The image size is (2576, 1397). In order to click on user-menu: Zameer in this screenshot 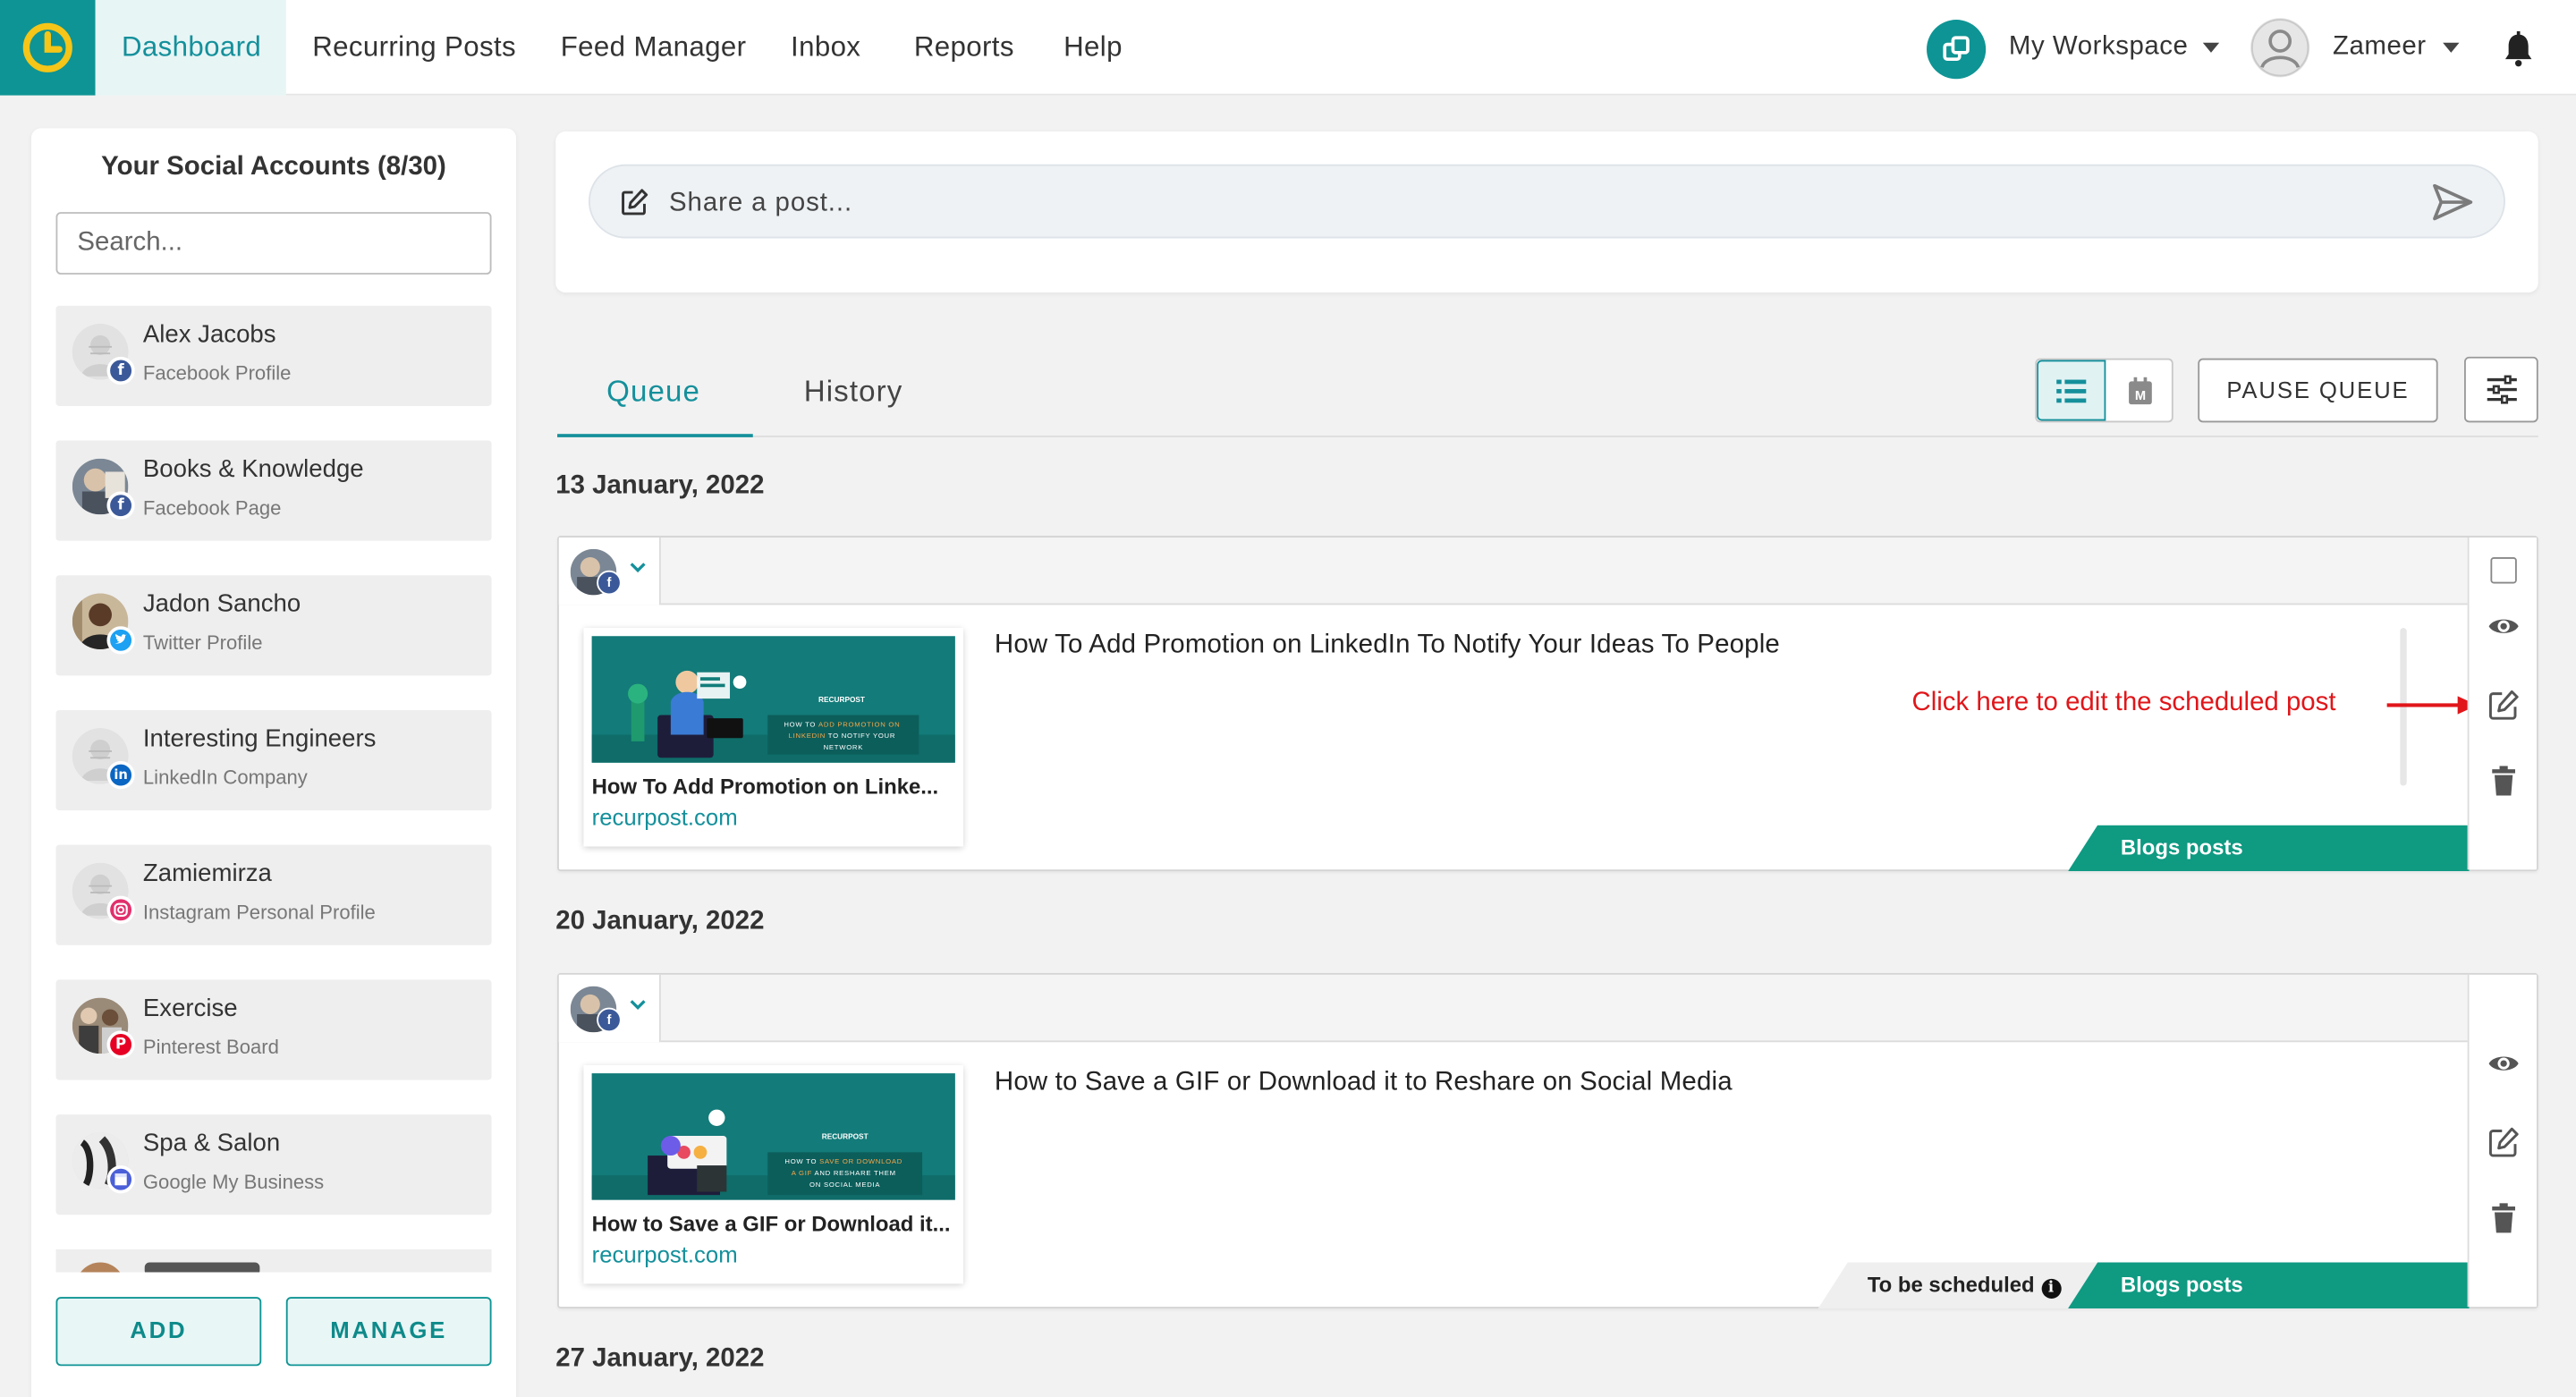, I will do `click(2380, 48)`.